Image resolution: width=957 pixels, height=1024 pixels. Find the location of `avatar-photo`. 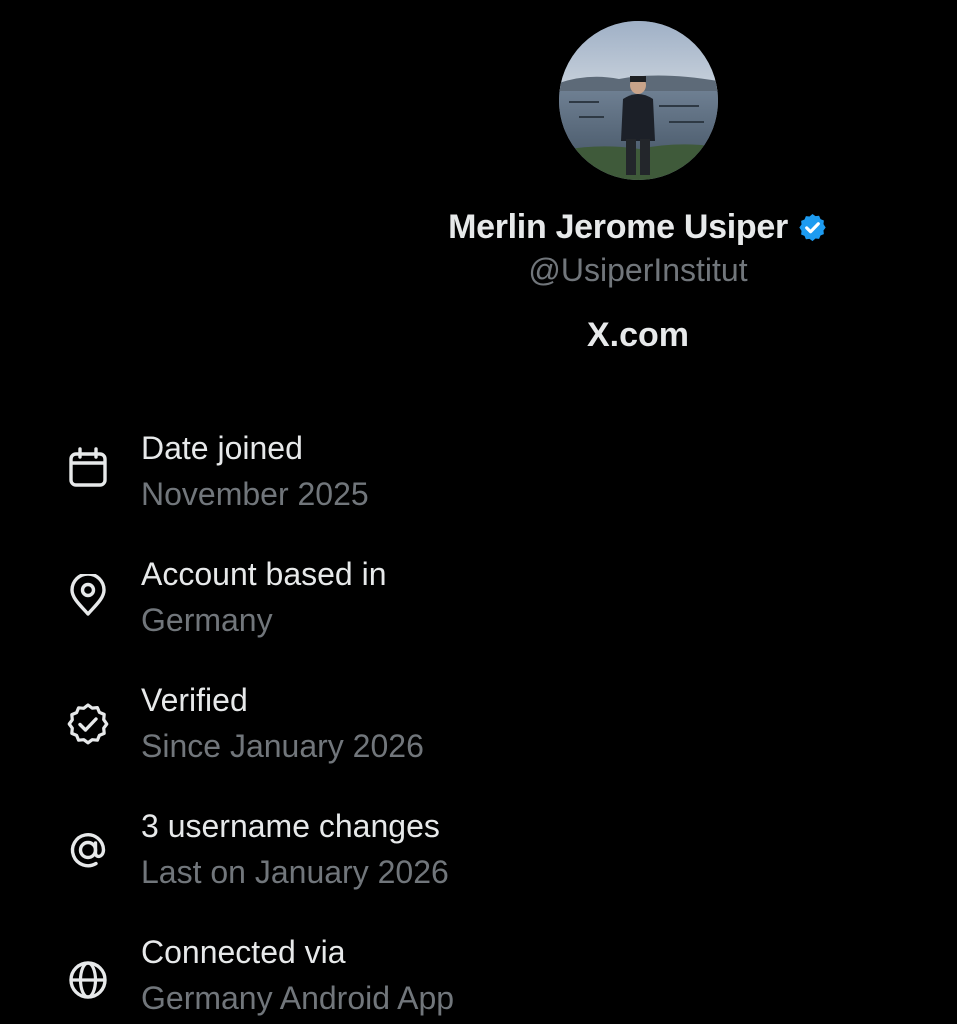

avatar-photo is located at coordinates (638, 100).